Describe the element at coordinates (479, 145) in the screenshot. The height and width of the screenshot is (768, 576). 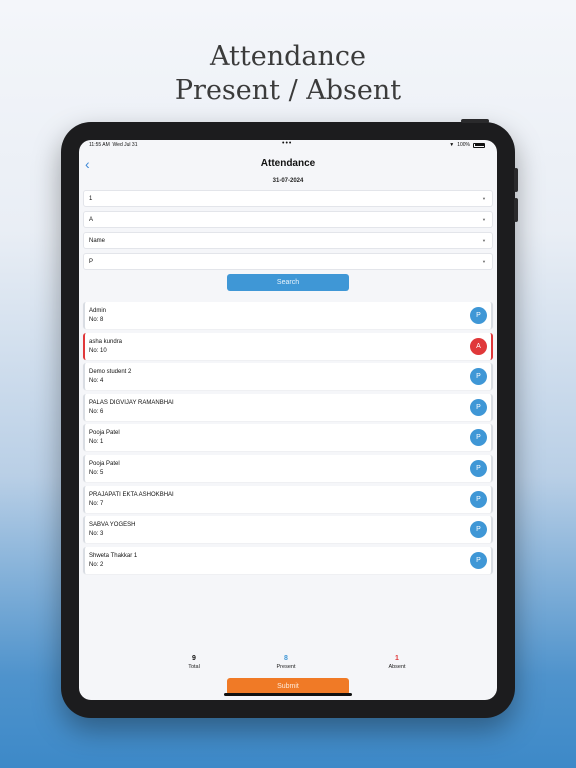
I see `battery-icon` at that location.